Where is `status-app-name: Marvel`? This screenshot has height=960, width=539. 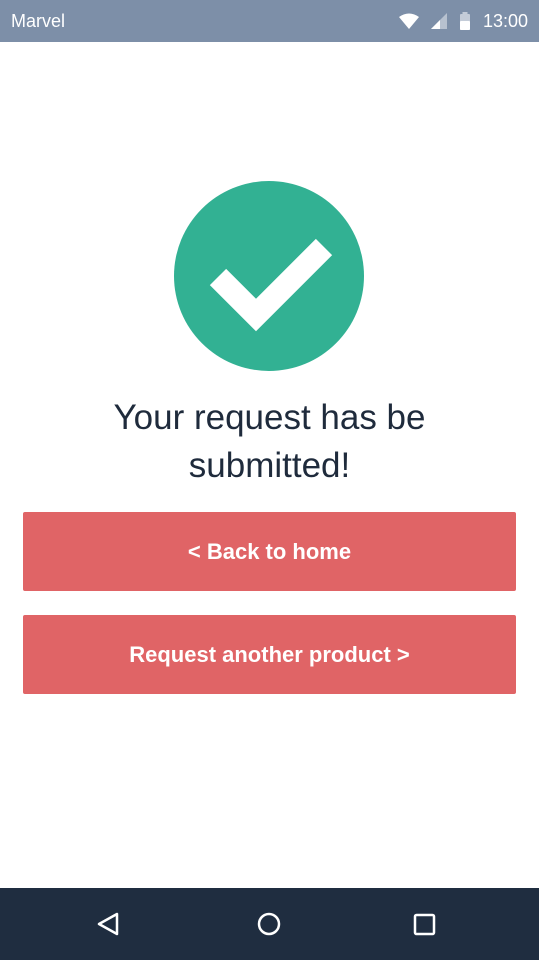 status-app-name: Marvel is located at coordinates (38, 21).